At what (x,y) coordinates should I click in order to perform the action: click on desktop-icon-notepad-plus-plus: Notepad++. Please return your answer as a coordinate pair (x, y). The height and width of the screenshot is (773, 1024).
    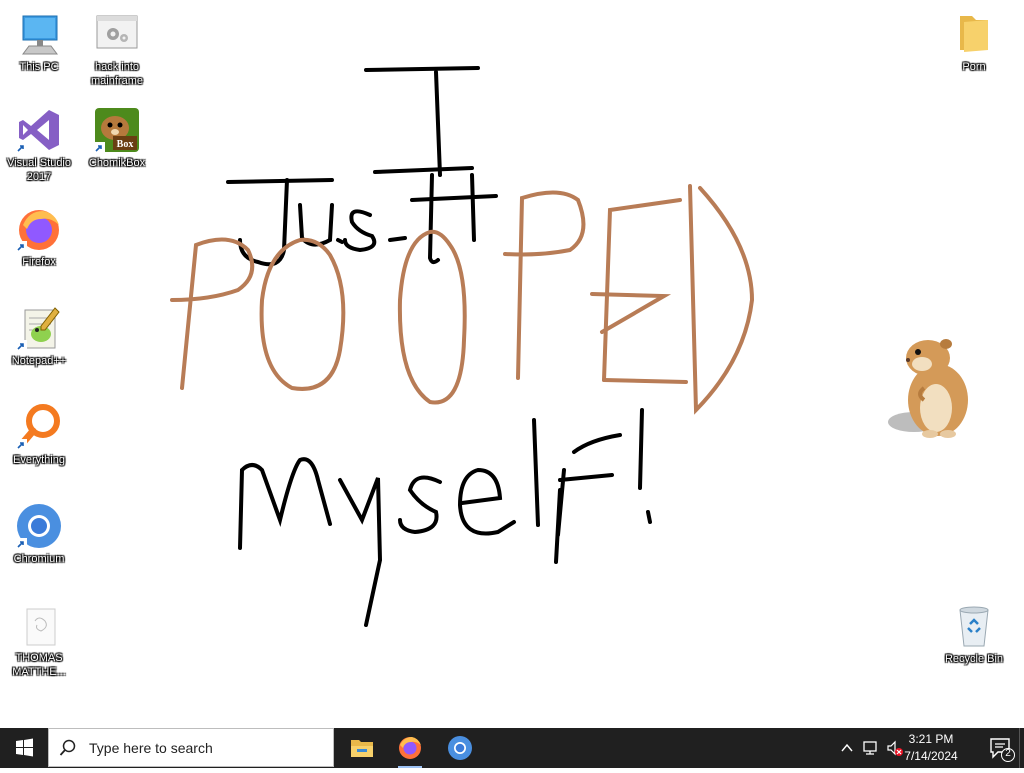
    Looking at the image, I should click on (39, 336).